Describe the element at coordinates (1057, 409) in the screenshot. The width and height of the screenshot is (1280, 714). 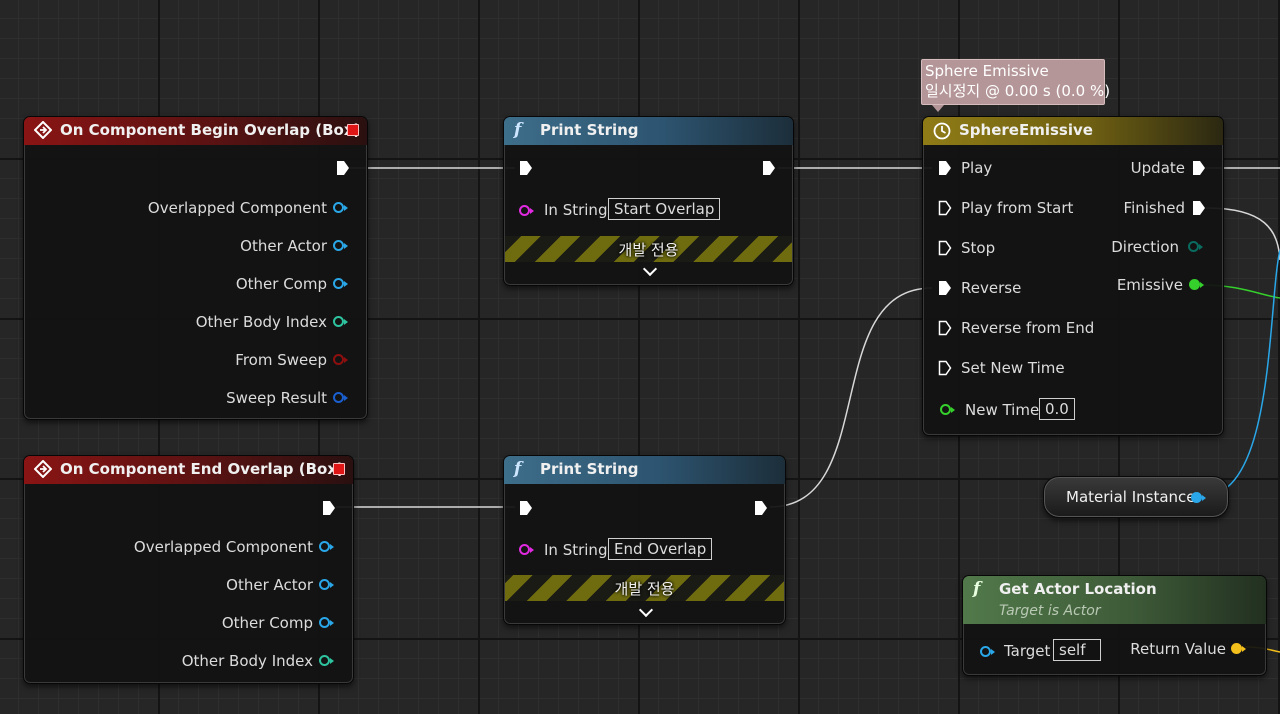
I see `new-time-field: 0.0` at that location.